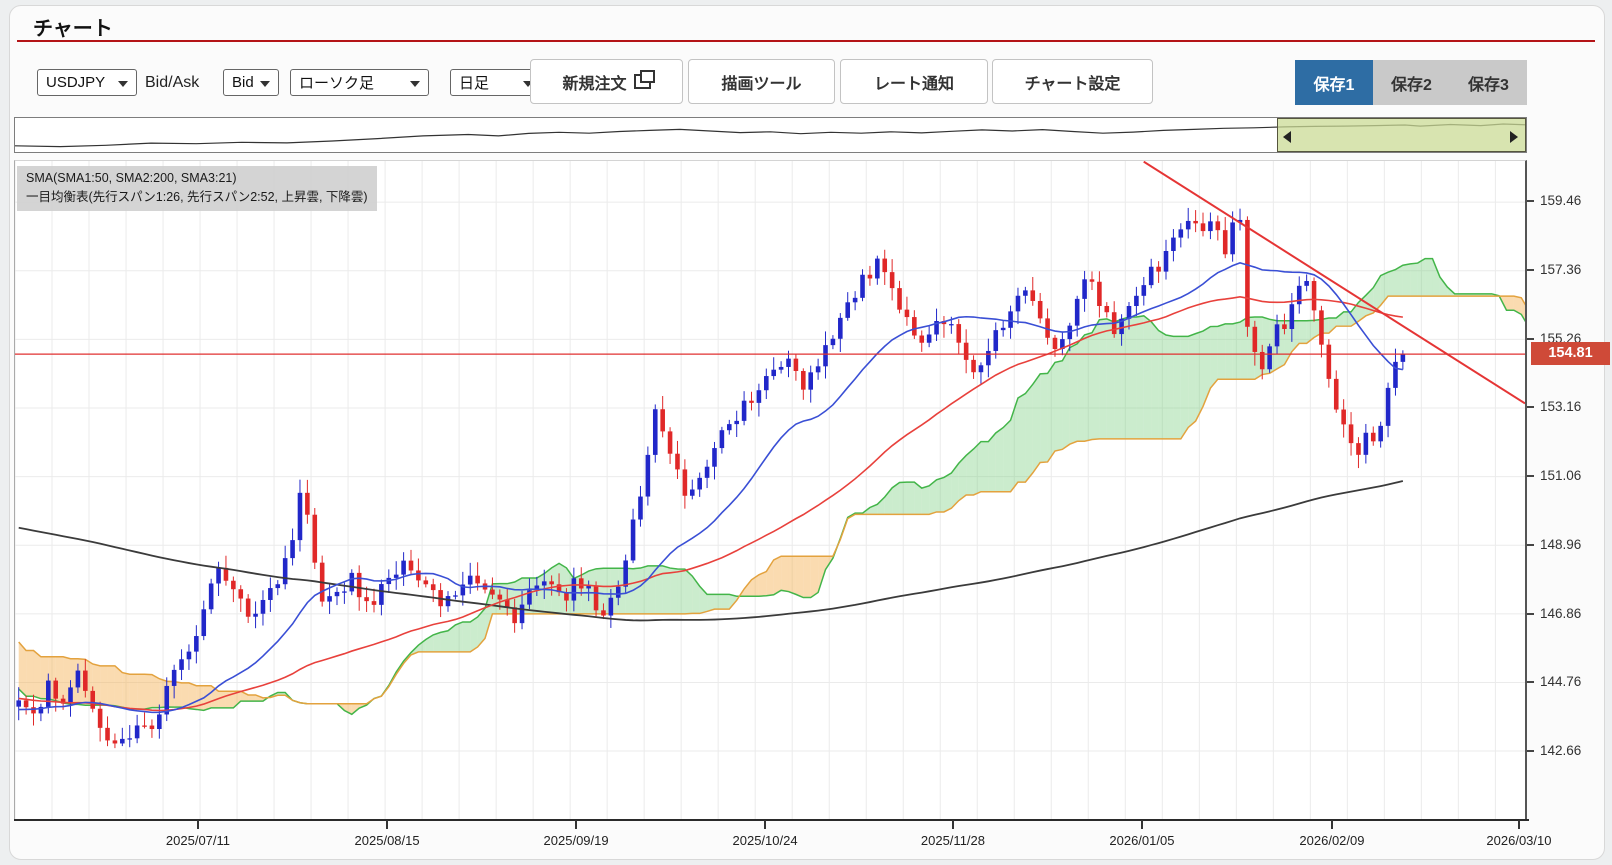  What do you see at coordinates (952, 840) in the screenshot?
I see `time-tick-label: 2025/11/28` at bounding box center [952, 840].